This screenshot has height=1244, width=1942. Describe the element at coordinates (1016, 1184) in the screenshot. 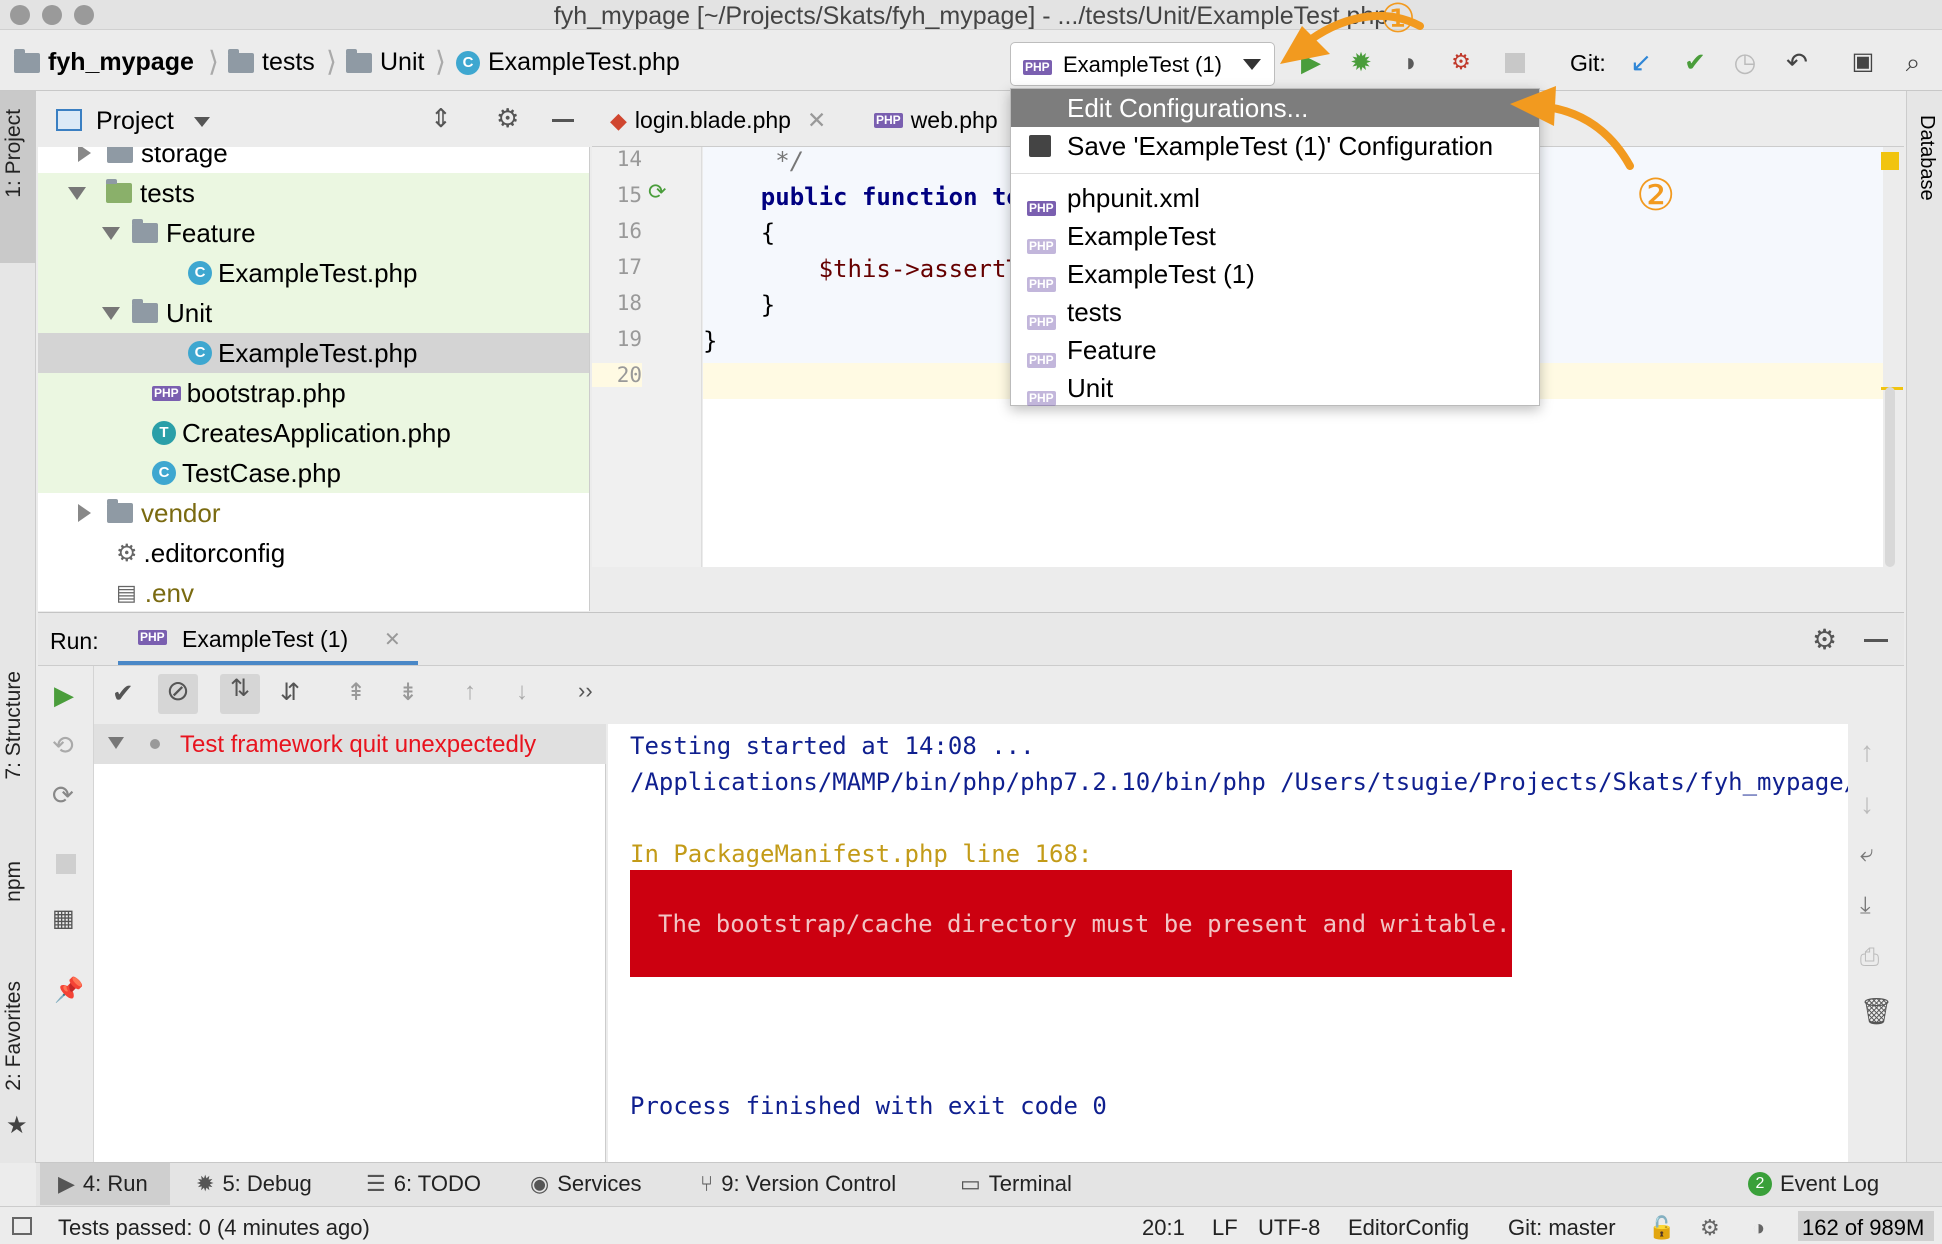

I see `tool-tab-terminal: ▭ Terminal` at that location.